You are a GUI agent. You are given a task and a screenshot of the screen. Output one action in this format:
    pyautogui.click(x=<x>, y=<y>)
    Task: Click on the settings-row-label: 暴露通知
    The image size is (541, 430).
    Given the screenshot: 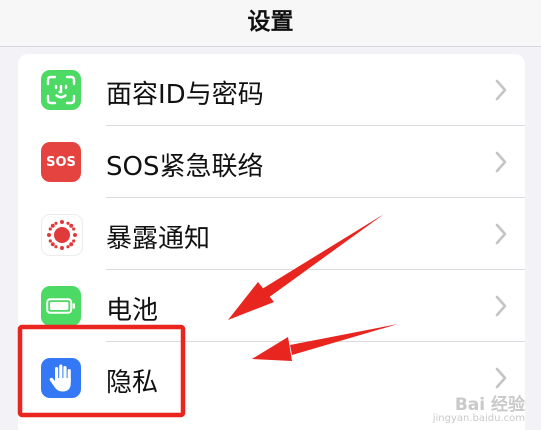 What is the action you would take?
    pyautogui.click(x=158, y=239)
    